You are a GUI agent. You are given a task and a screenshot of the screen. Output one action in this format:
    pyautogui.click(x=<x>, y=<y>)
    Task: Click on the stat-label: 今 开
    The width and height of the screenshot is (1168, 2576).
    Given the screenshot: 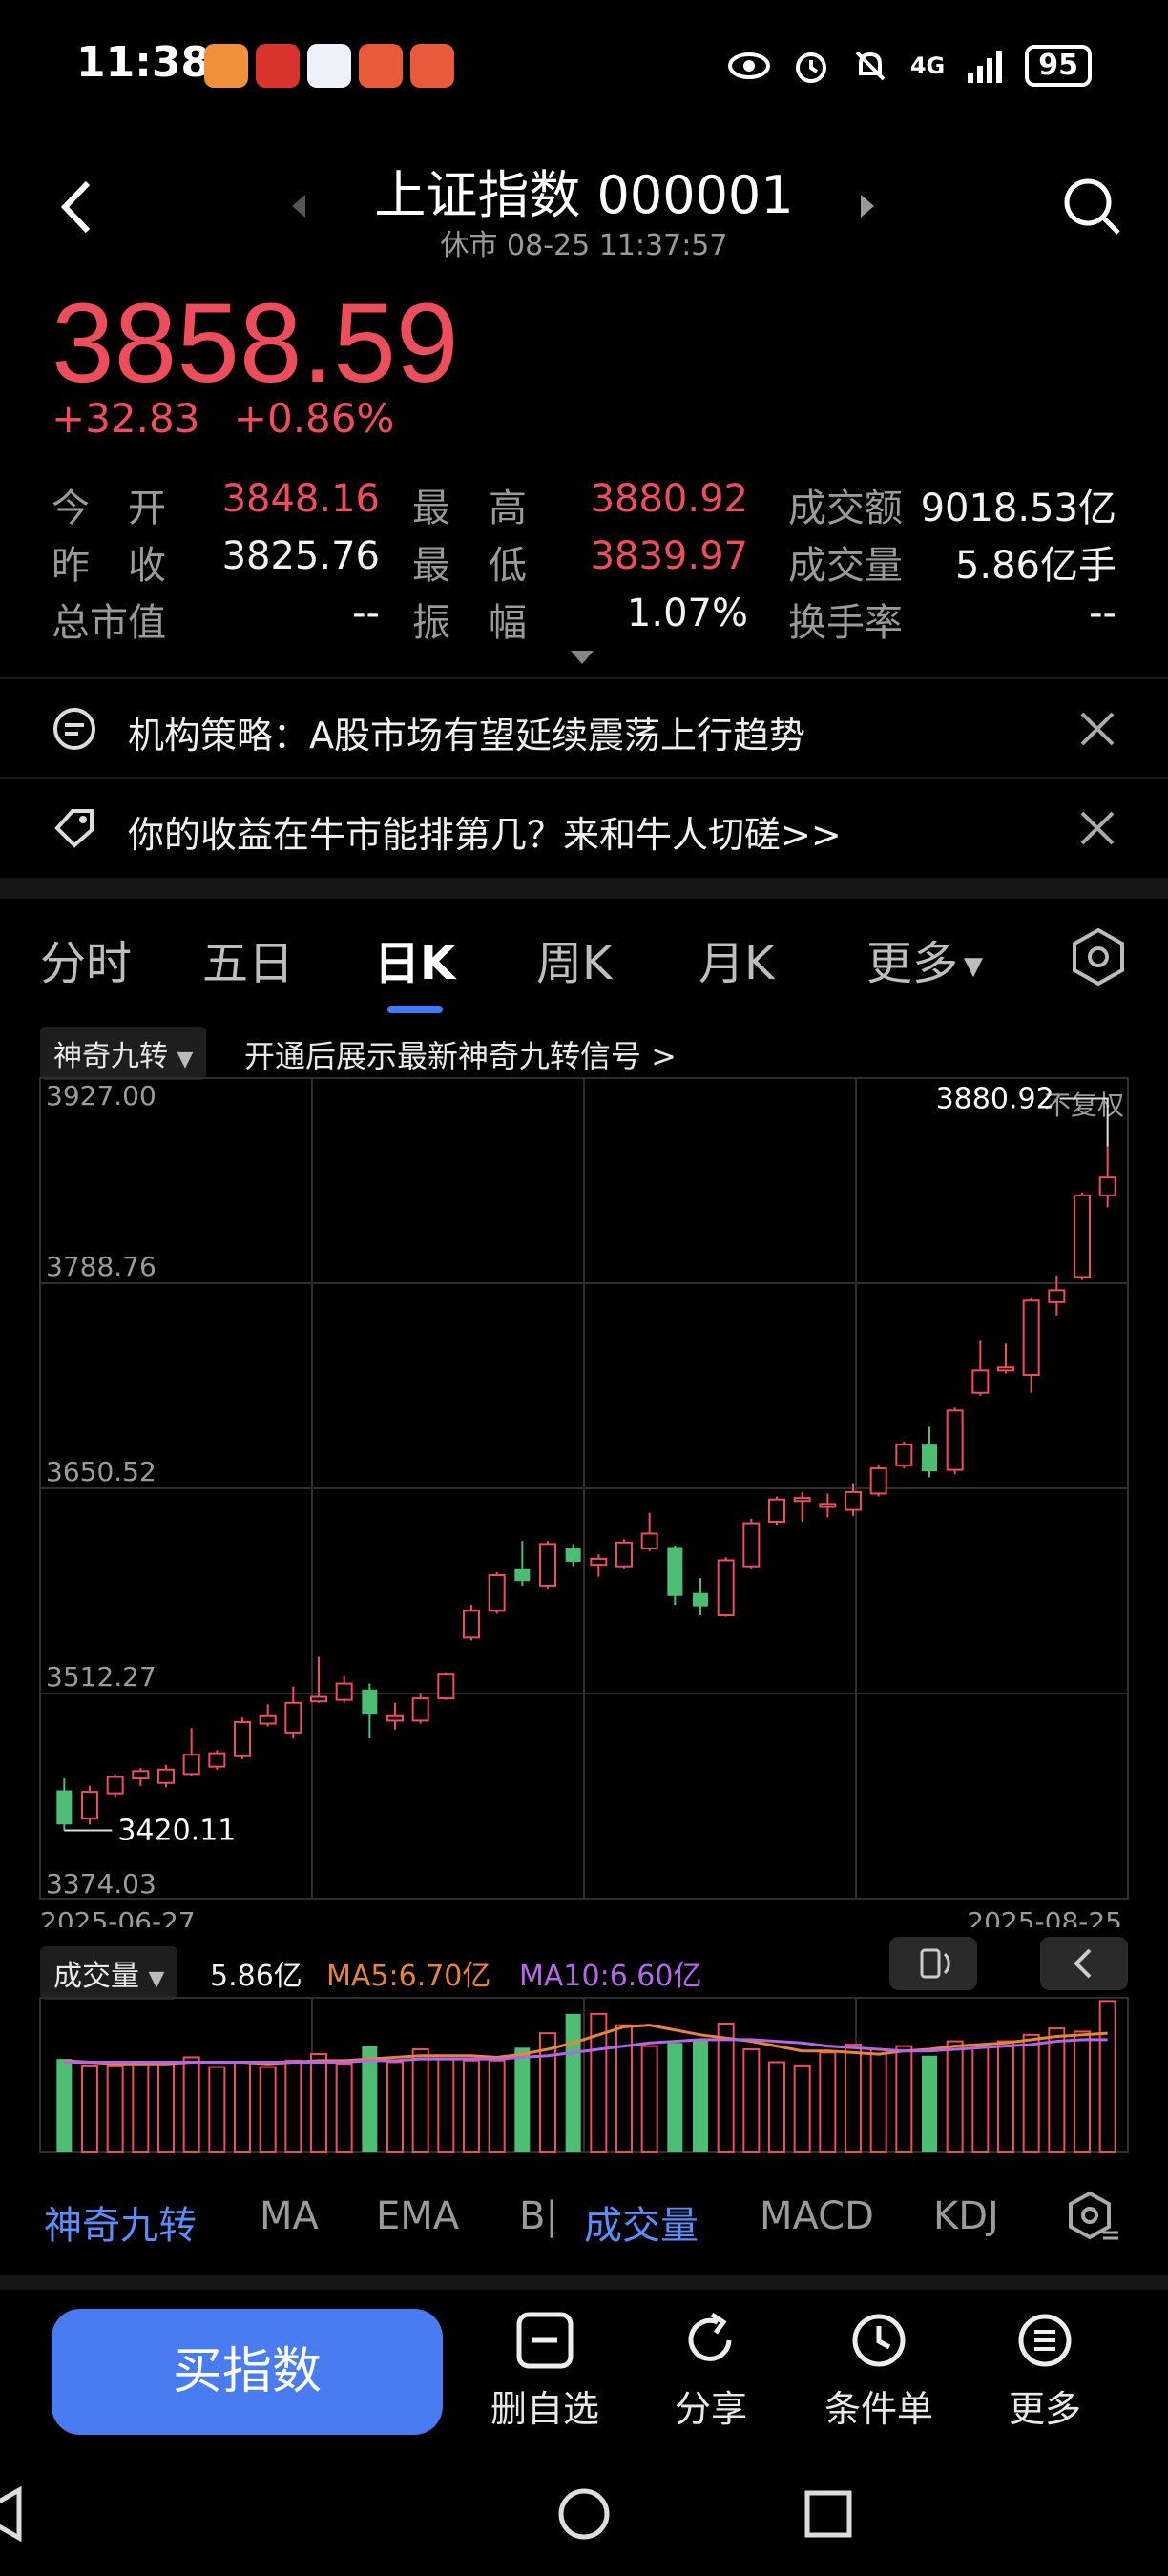 What is the action you would take?
    pyautogui.click(x=109, y=508)
    